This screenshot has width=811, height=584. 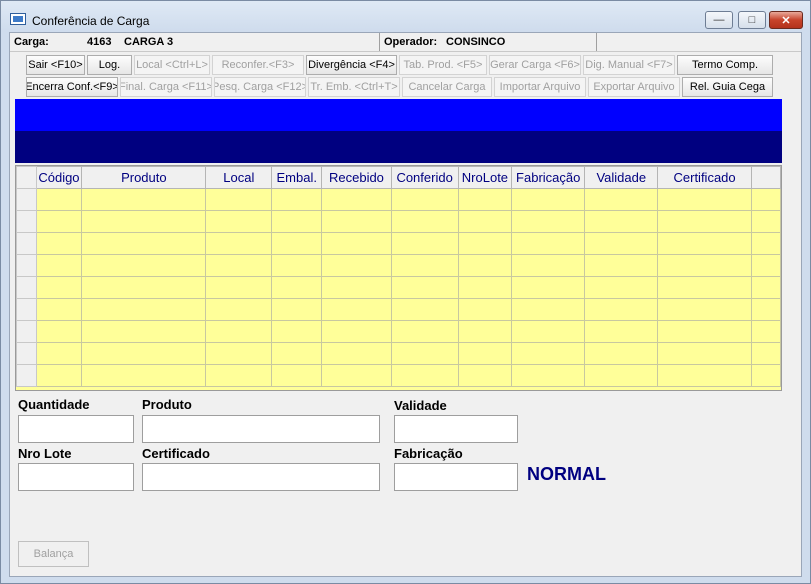 What do you see at coordinates (485, 177) in the screenshot?
I see `column-header: NroLote` at bounding box center [485, 177].